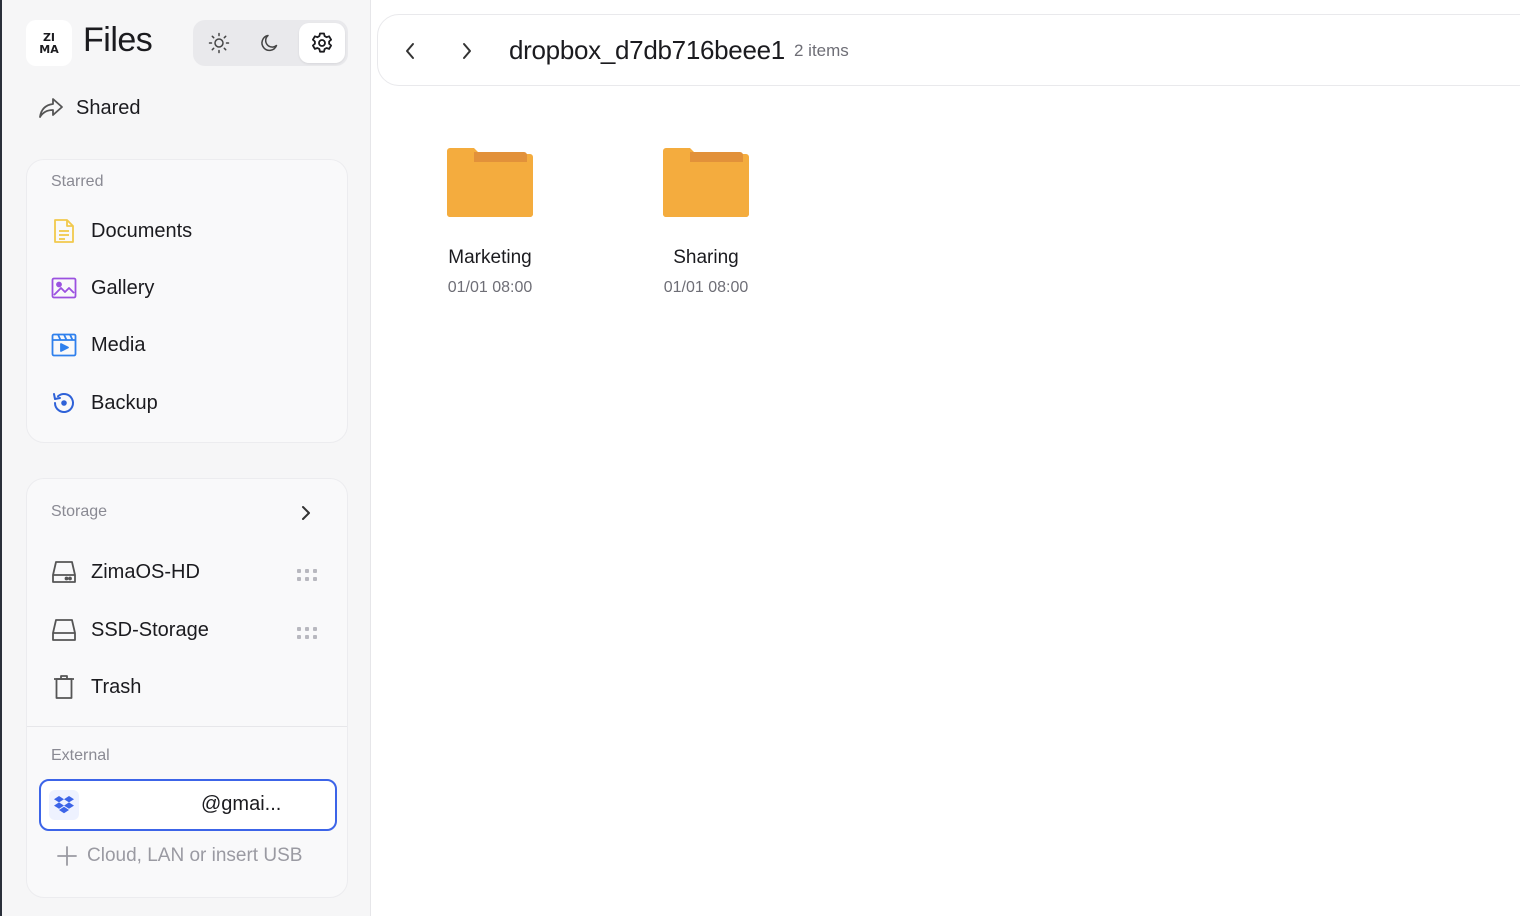 The width and height of the screenshot is (1520, 916). Describe the element at coordinates (108, 107) in the screenshot. I see `nav-shared-label: Shared` at that location.